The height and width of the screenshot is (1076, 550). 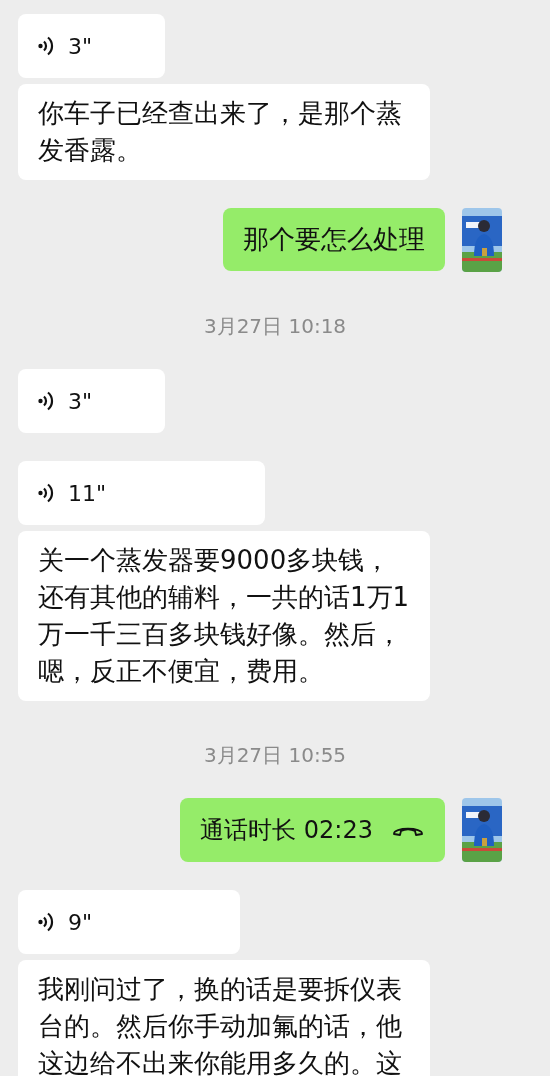 I want to click on timestamp: 3月27日 10:55, so click(x=275, y=755).